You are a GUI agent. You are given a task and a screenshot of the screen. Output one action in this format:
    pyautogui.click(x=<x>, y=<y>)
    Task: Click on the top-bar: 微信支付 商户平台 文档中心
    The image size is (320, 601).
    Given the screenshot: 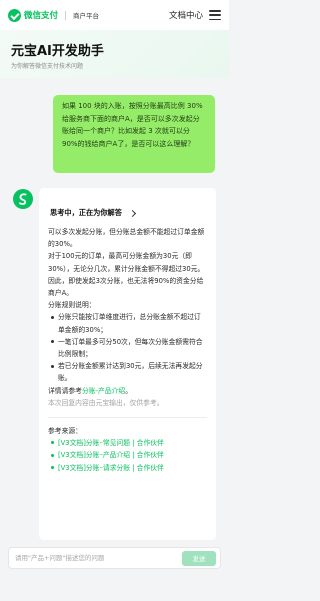 What is the action you would take?
    pyautogui.click(x=114, y=15)
    